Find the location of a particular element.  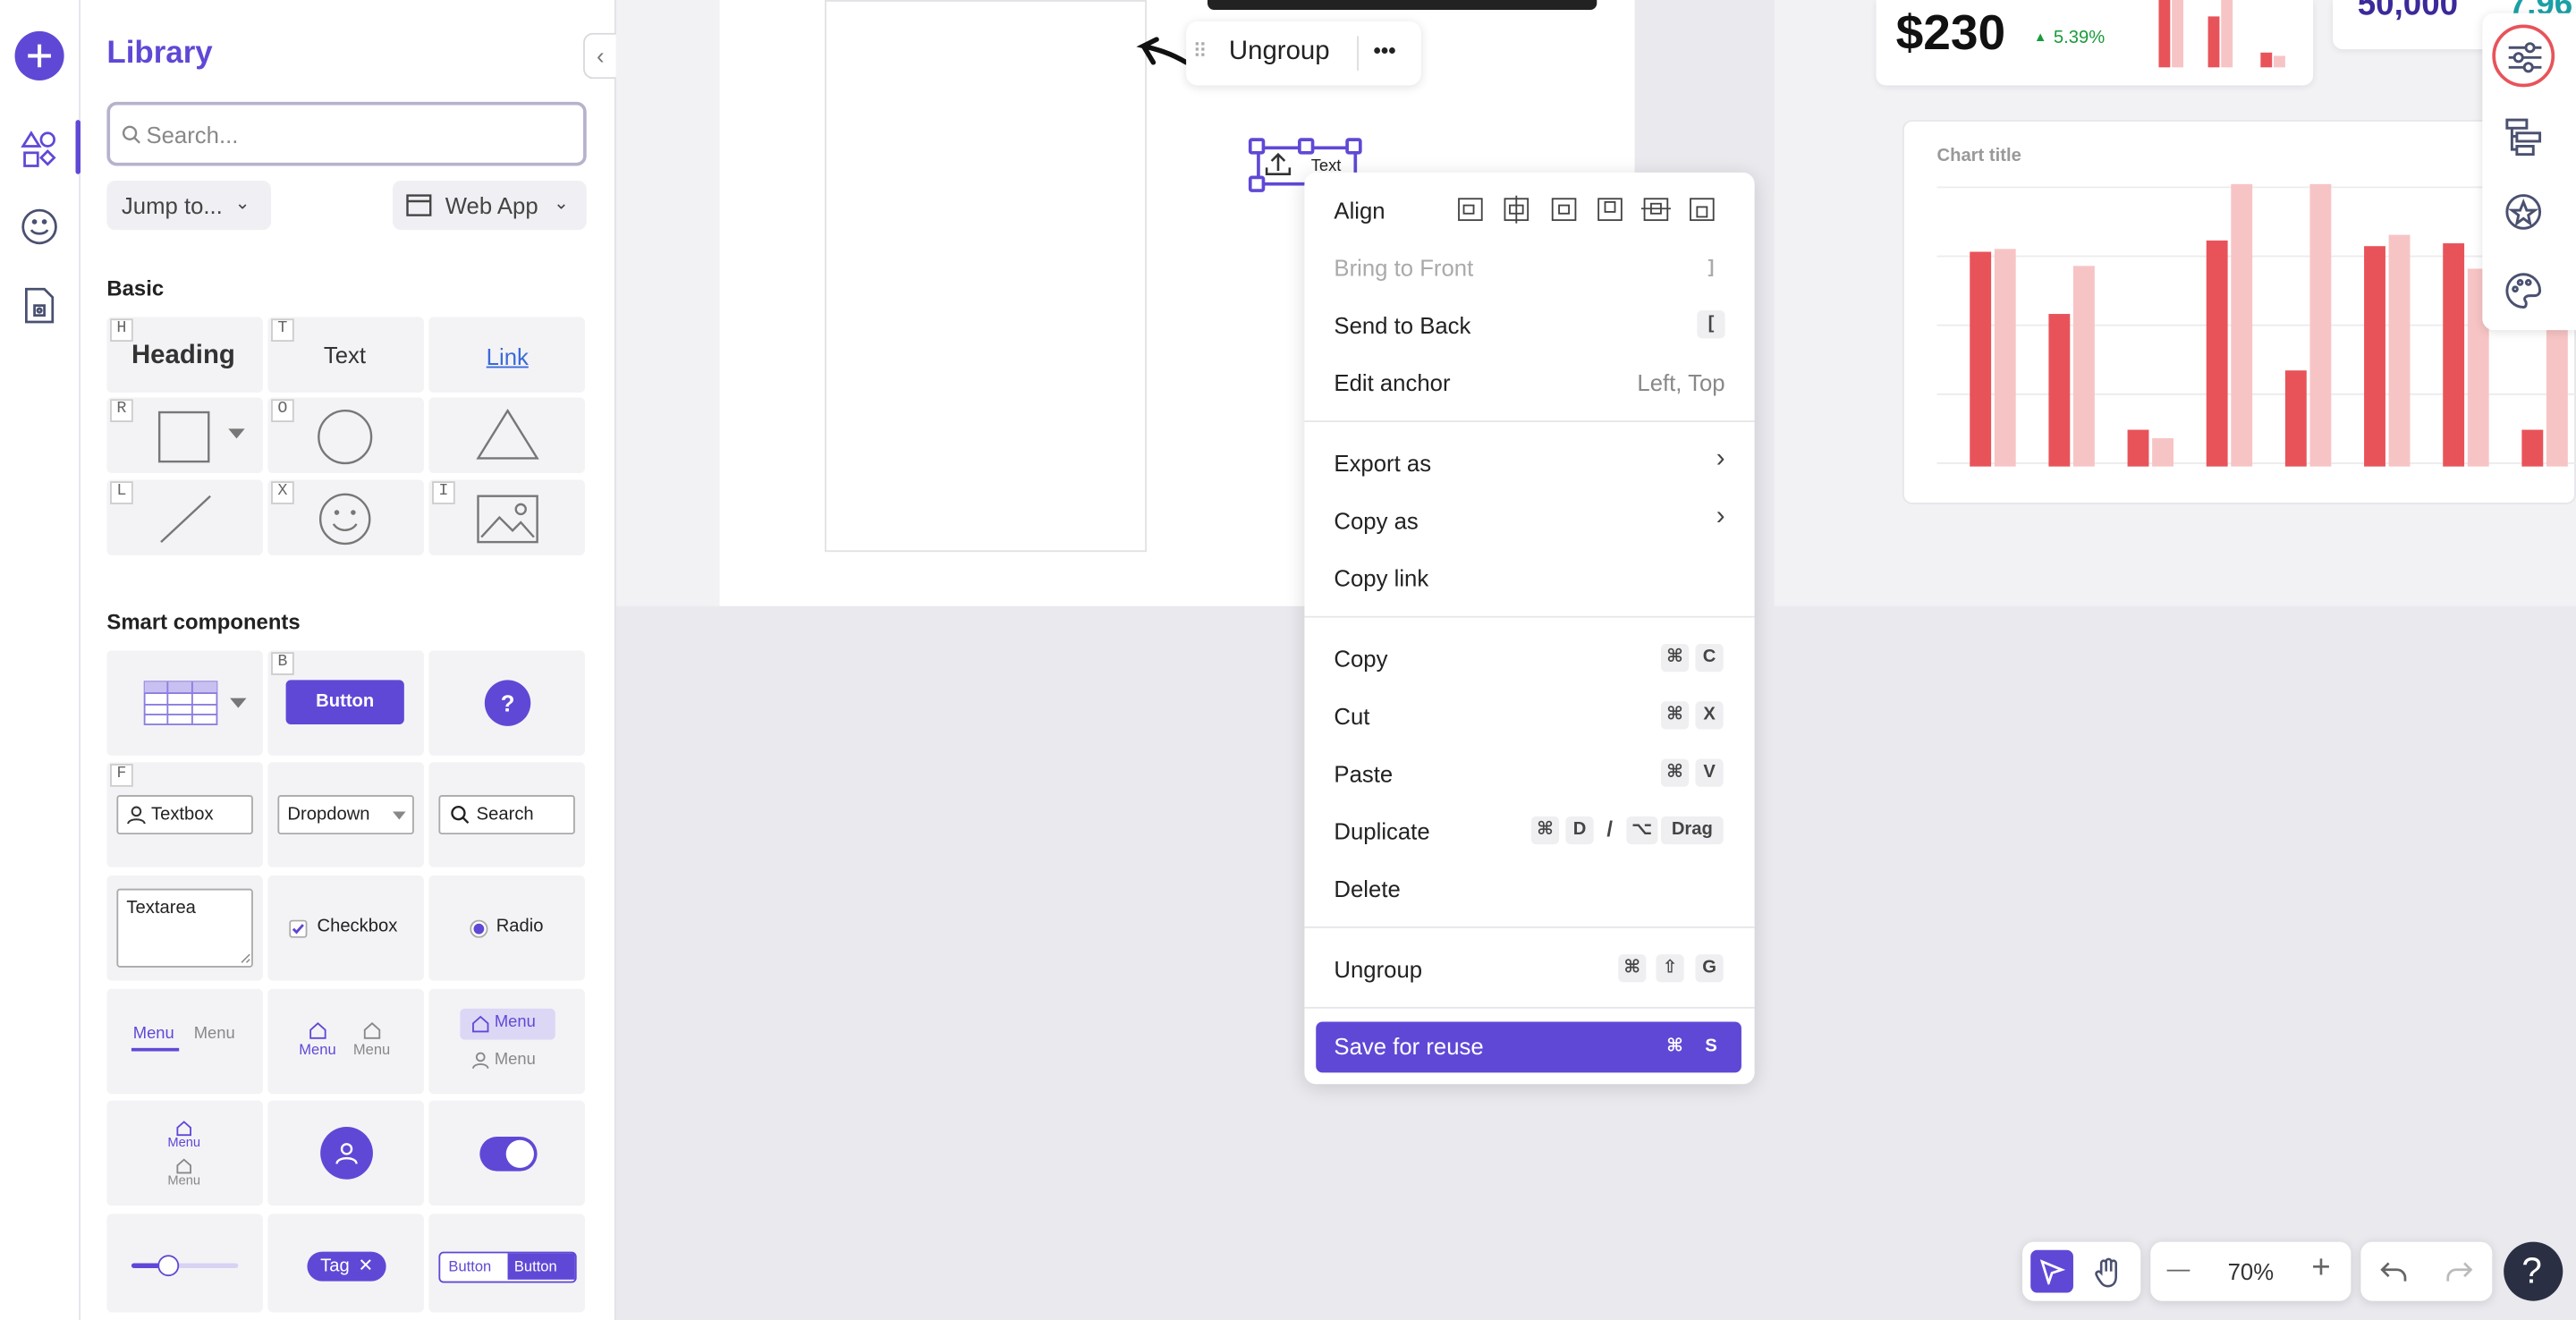

tile-oval: O is located at coordinates (345, 435).